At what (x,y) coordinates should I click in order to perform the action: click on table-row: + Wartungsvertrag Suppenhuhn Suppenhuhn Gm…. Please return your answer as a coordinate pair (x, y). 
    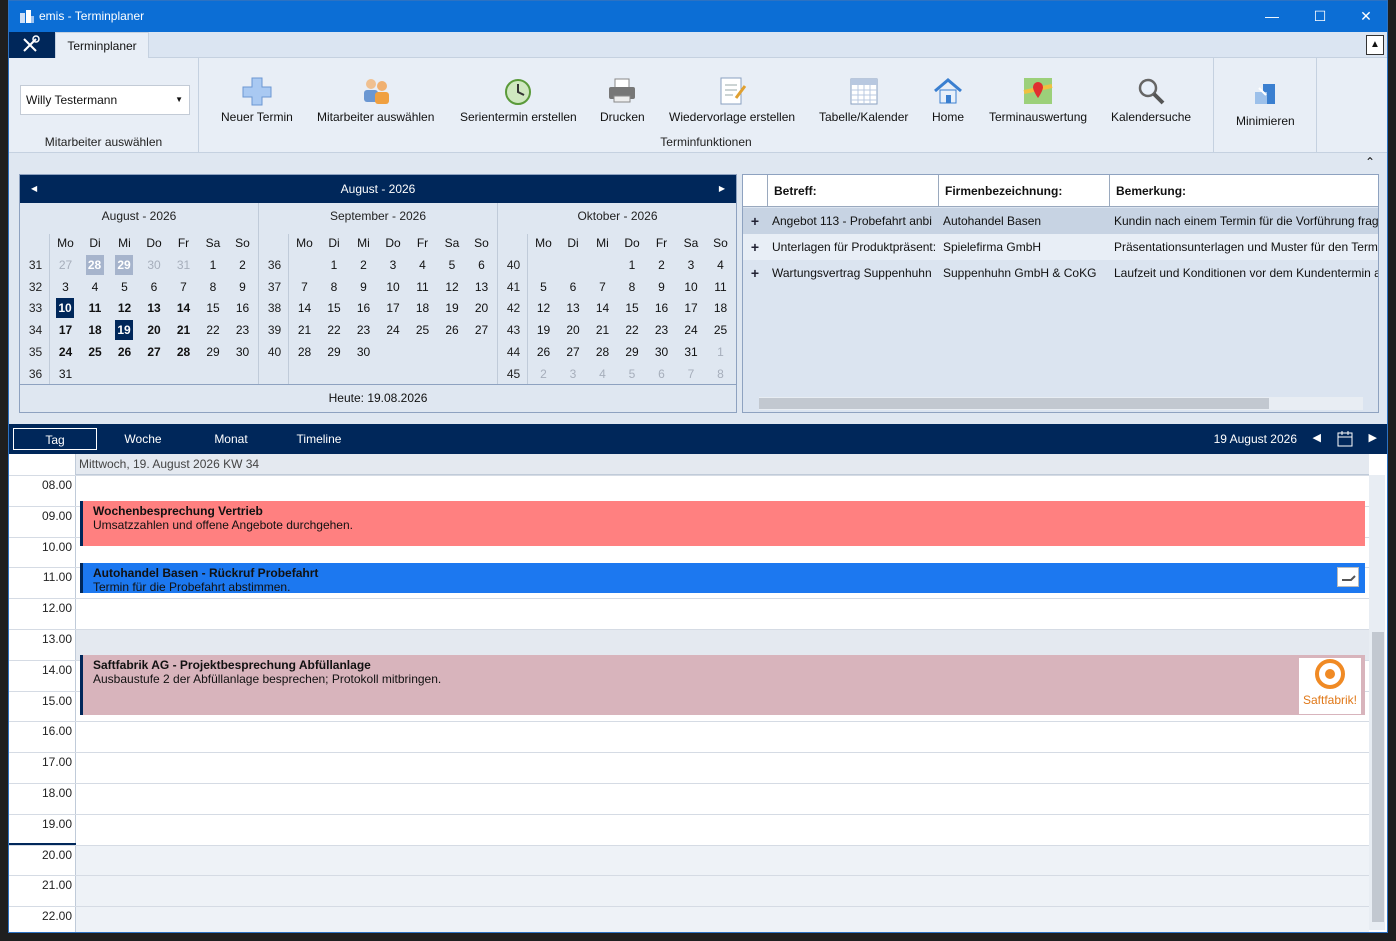
    Looking at the image, I should click on (1060, 273).